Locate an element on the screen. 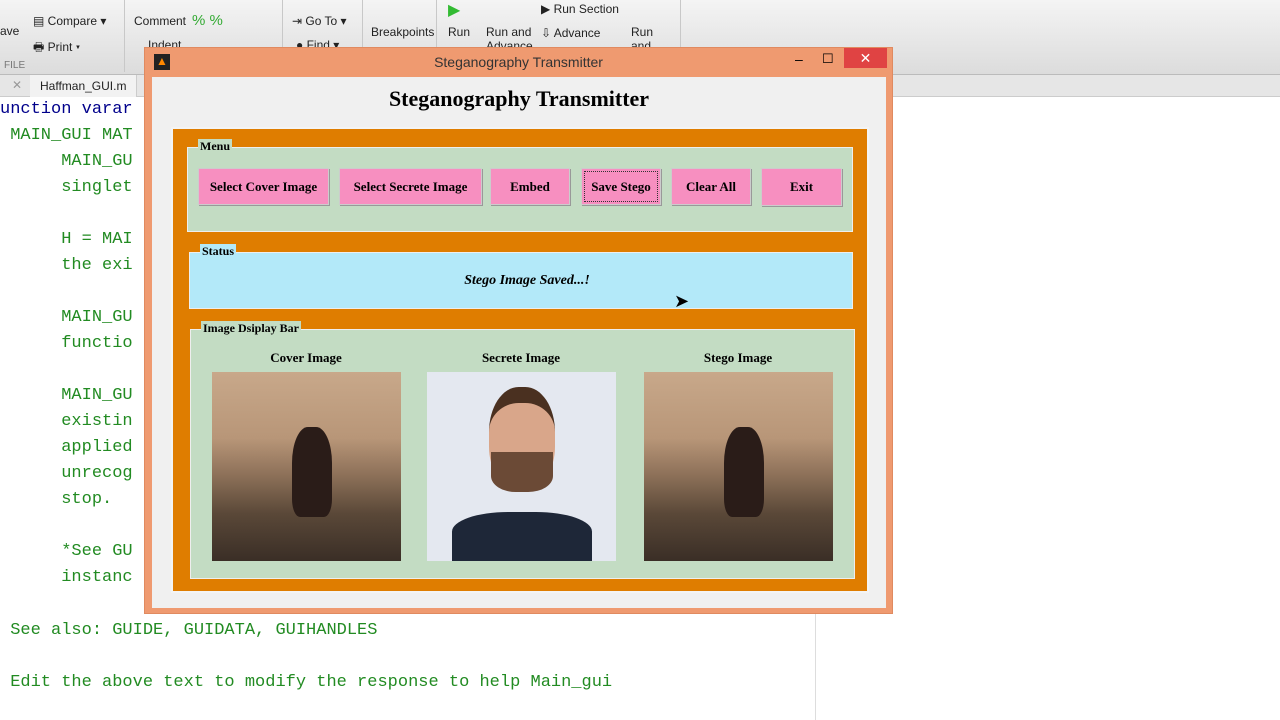  secrete-image-caption: Secrete Image is located at coordinates (521, 357).